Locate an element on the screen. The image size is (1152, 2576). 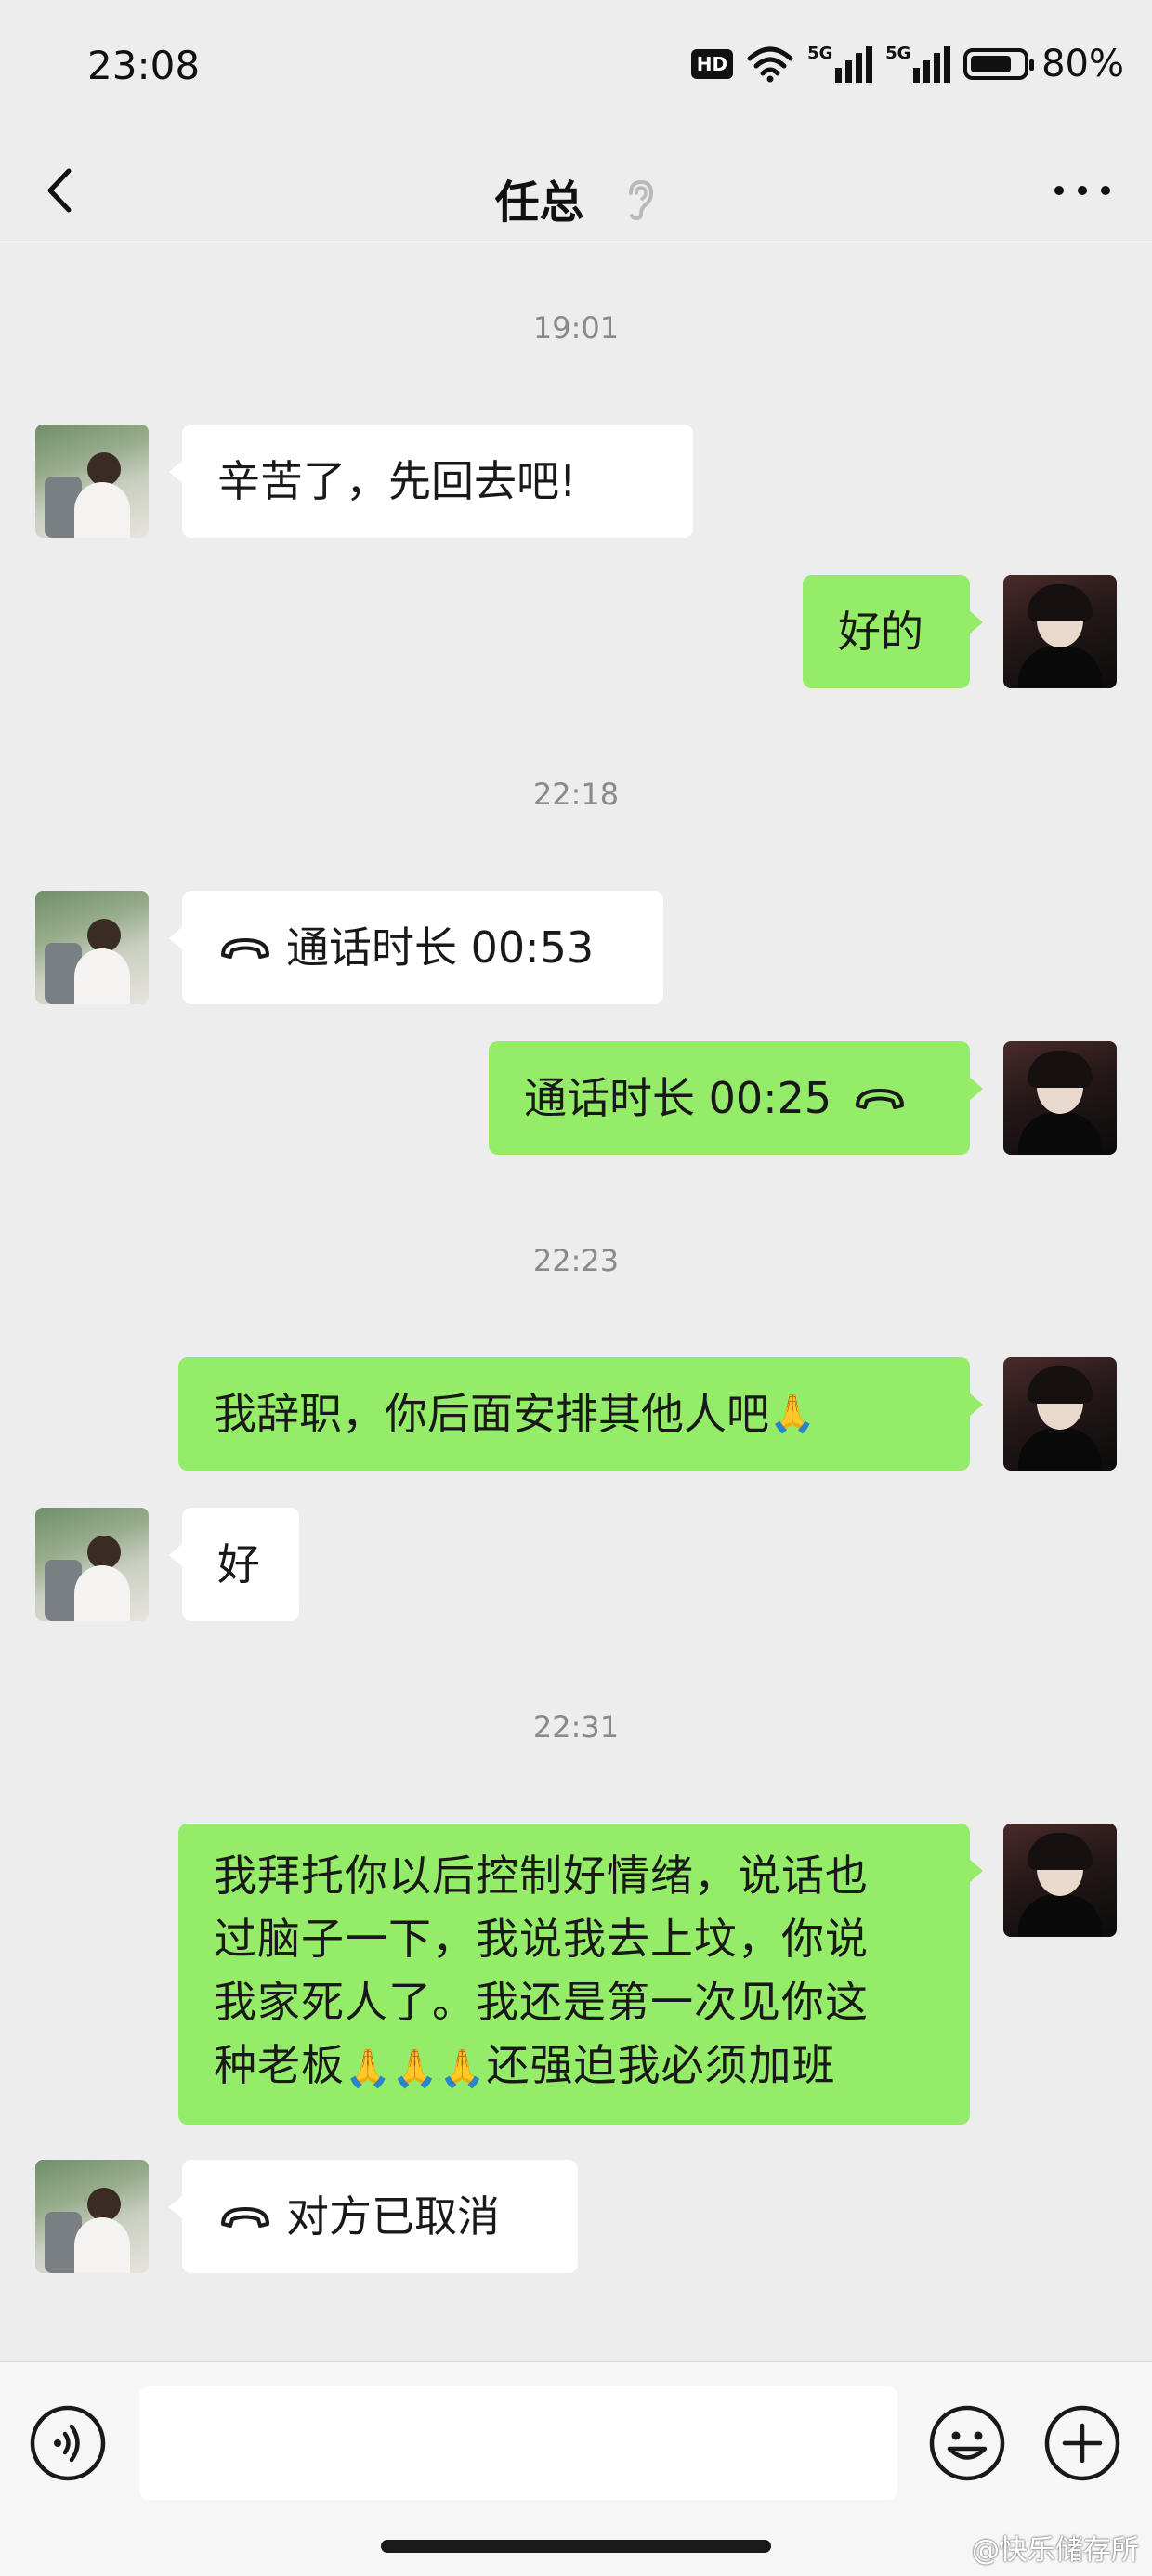
message-line: 我家死人了。我还是第一次见你这 is located at coordinates (541, 2002).